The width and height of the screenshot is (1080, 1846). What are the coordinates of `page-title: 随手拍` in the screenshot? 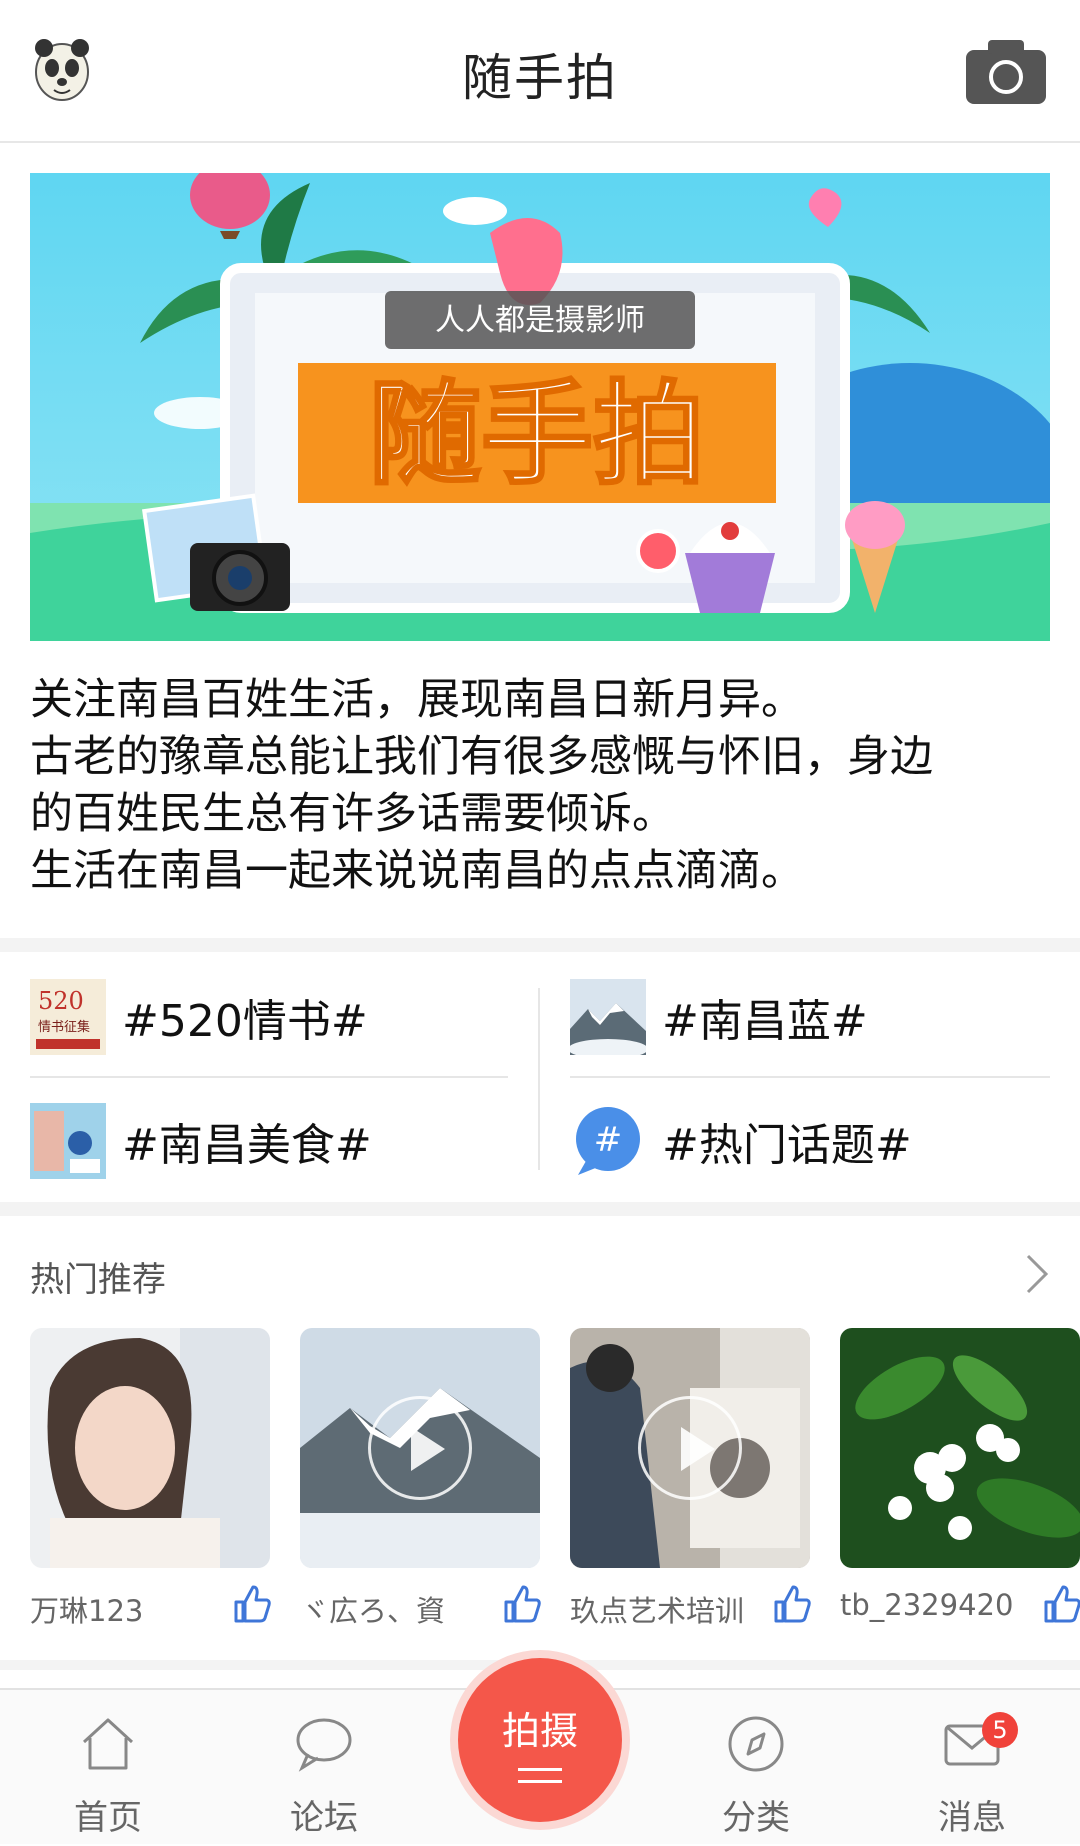 It's located at (540, 78).